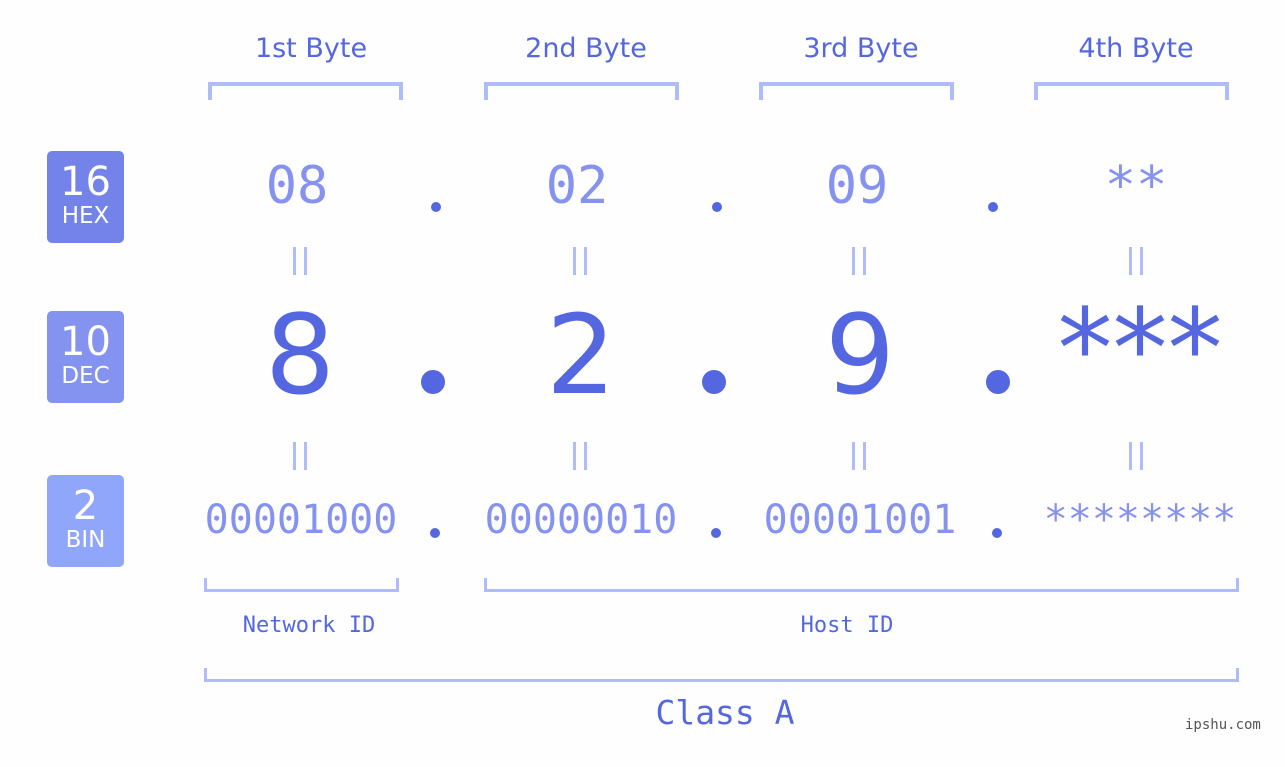  What do you see at coordinates (309, 625) in the screenshot?
I see `network-id-label: Network ID` at bounding box center [309, 625].